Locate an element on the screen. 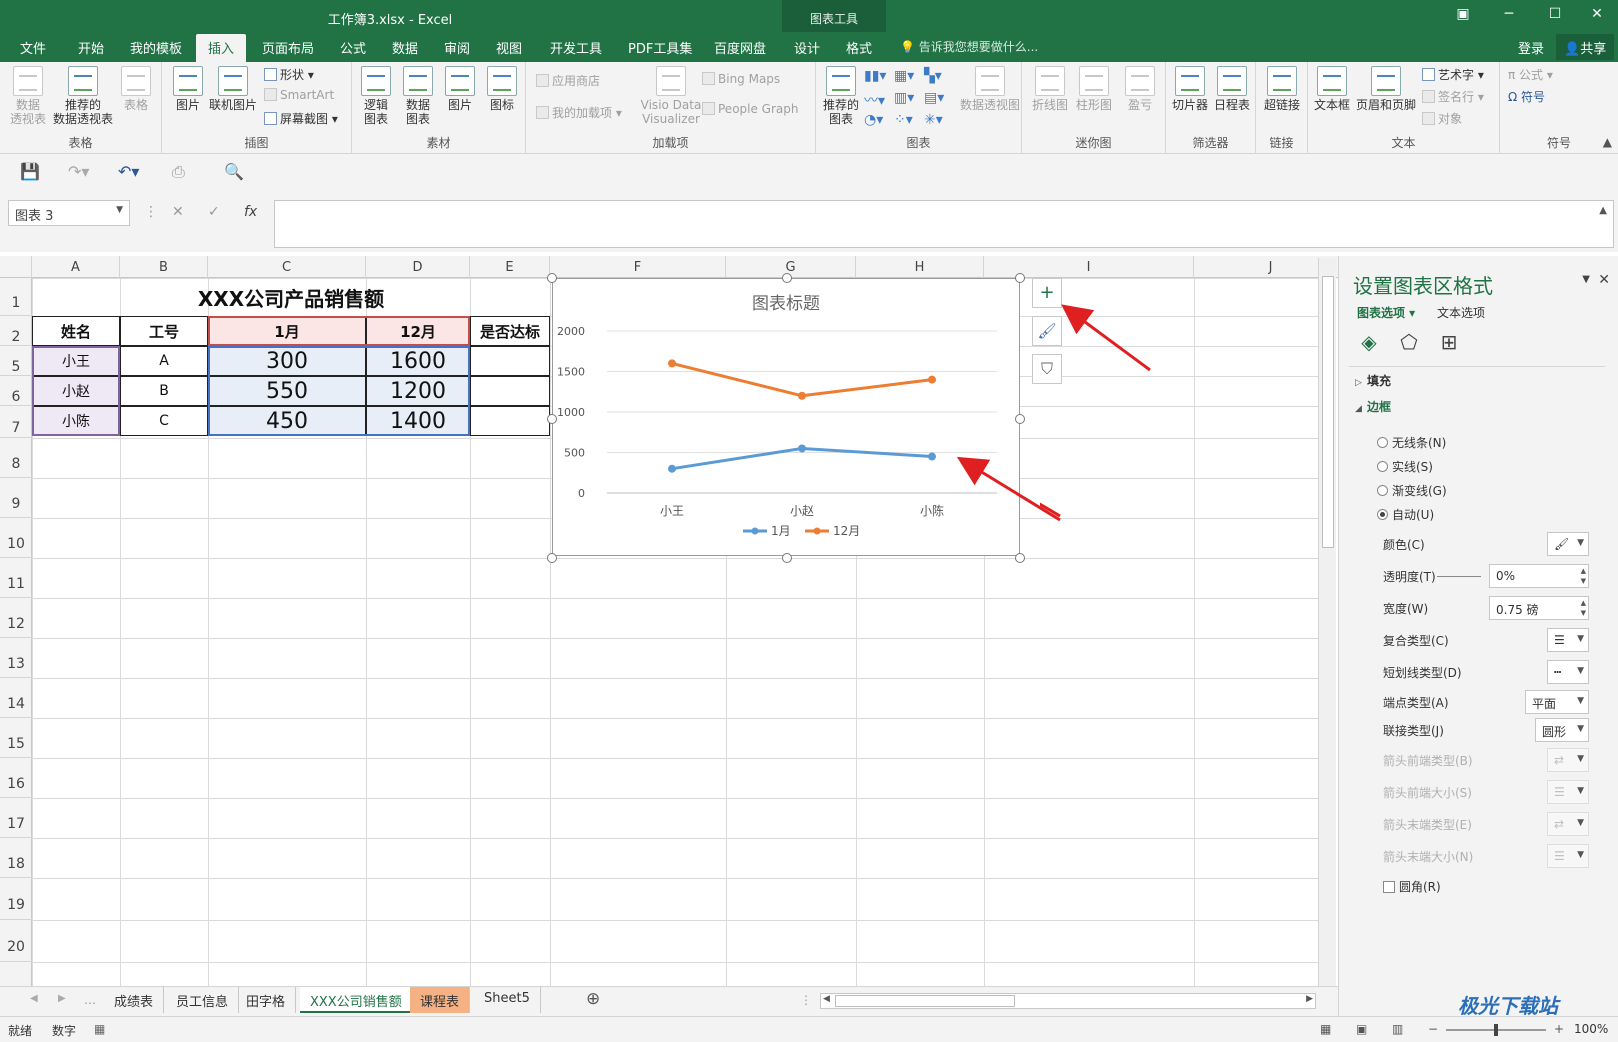  wordart-button: 艺术字 ▾ is located at coordinates (1453, 74).